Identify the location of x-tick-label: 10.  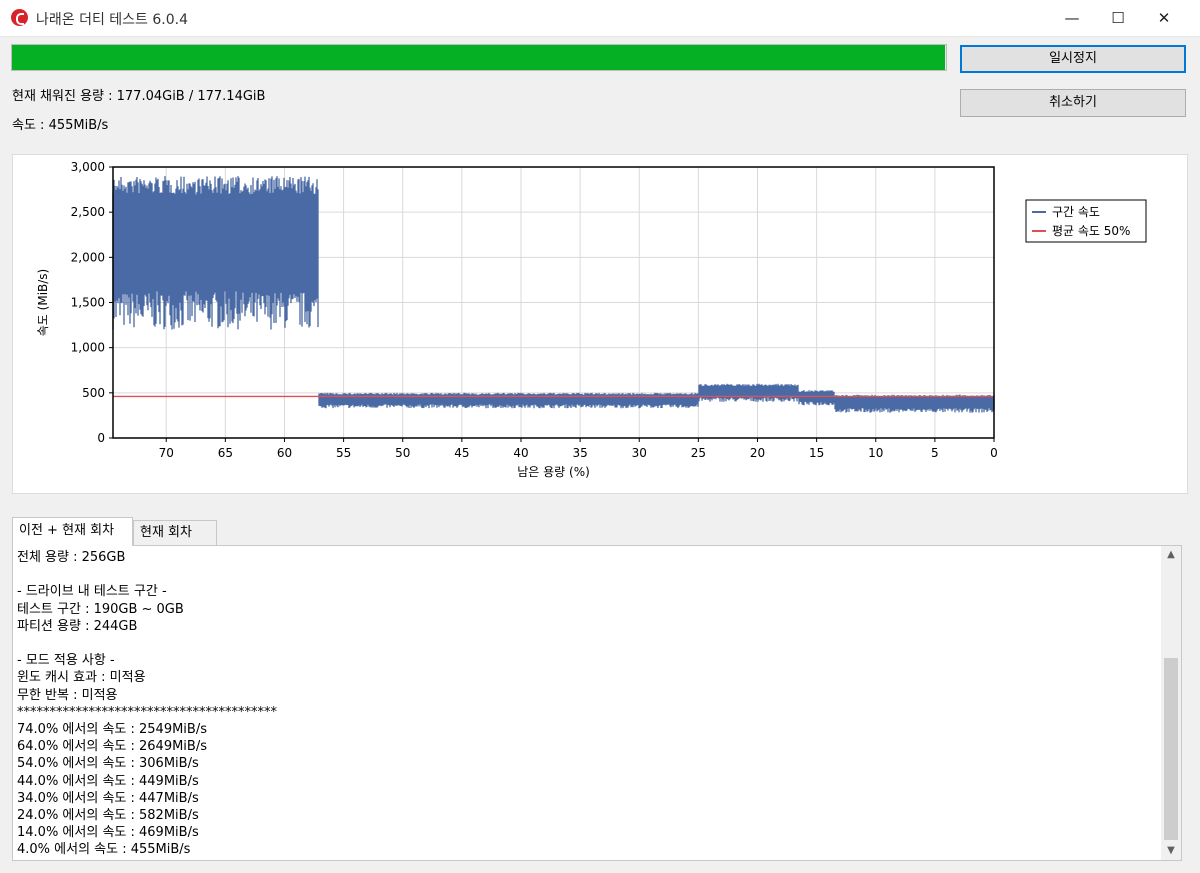
(875, 453).